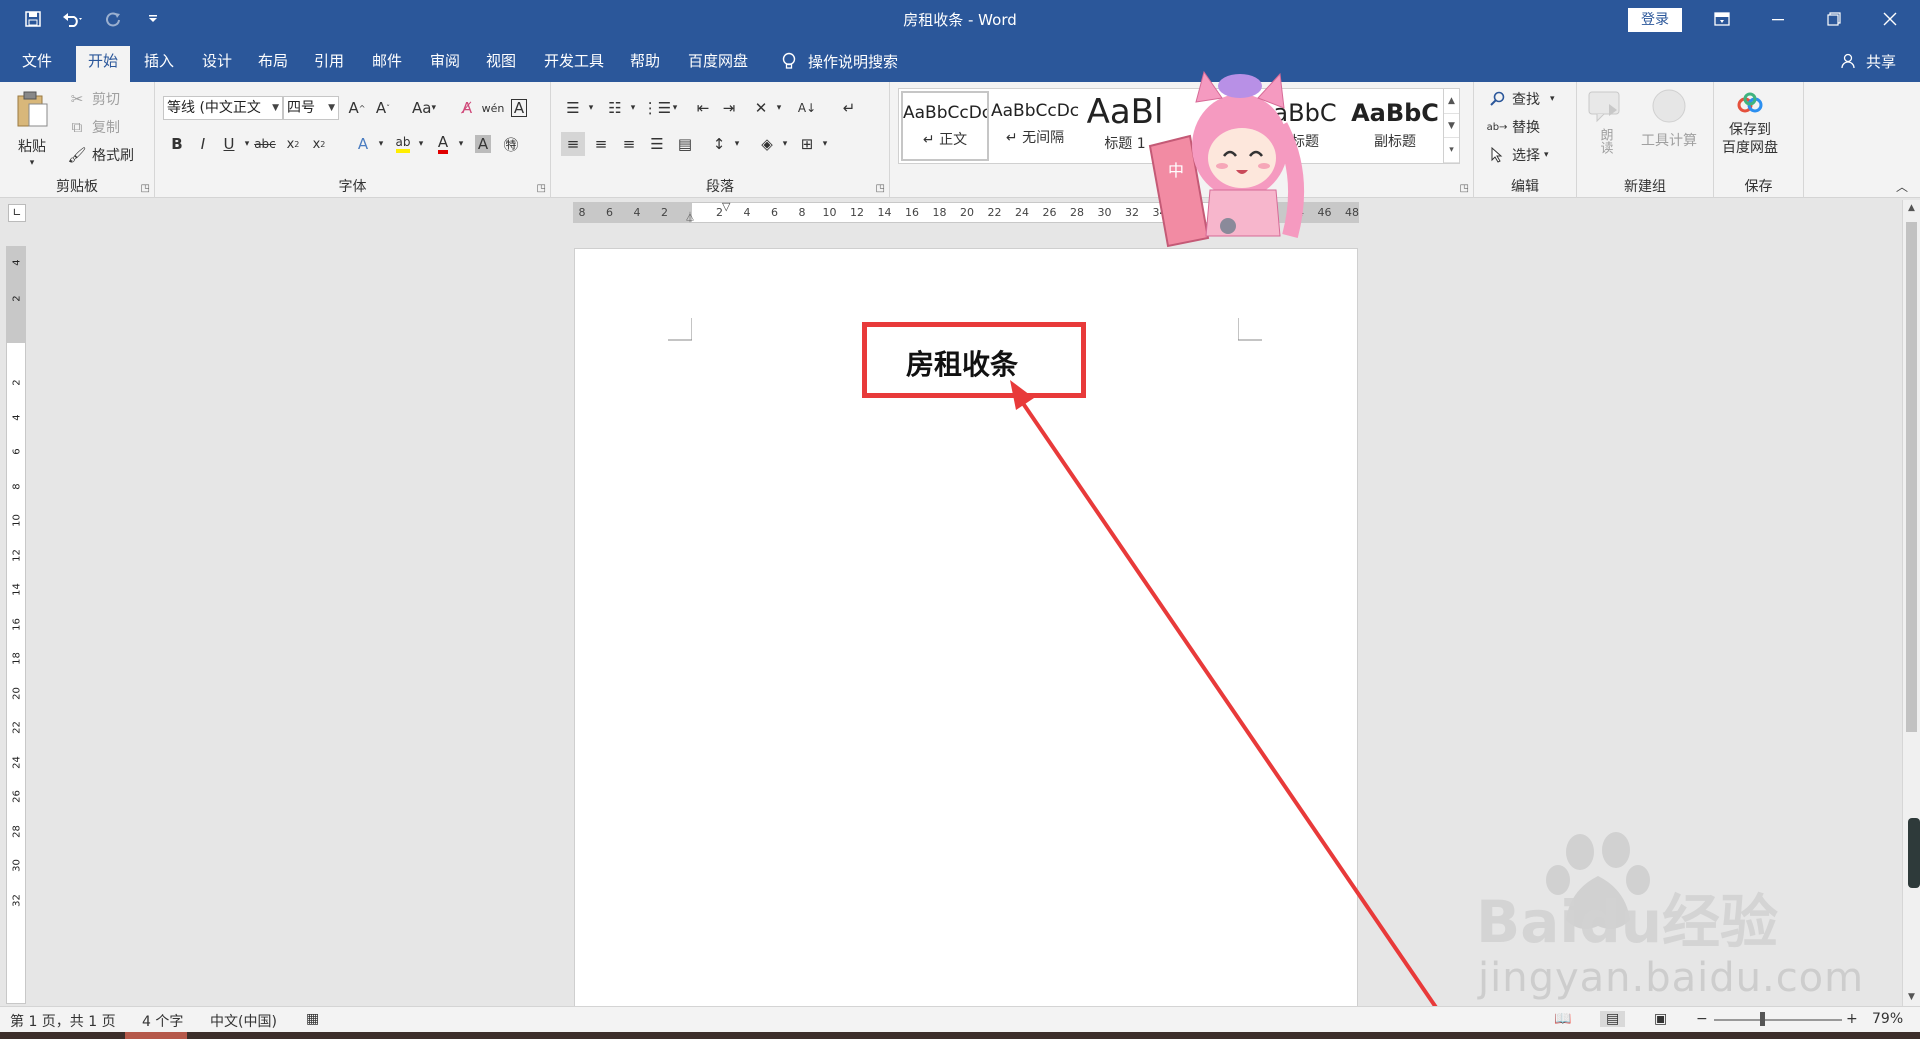 The image size is (1920, 1039). Describe the element at coordinates (156, 1035) in the screenshot. I see `taskbar-active-item` at that location.